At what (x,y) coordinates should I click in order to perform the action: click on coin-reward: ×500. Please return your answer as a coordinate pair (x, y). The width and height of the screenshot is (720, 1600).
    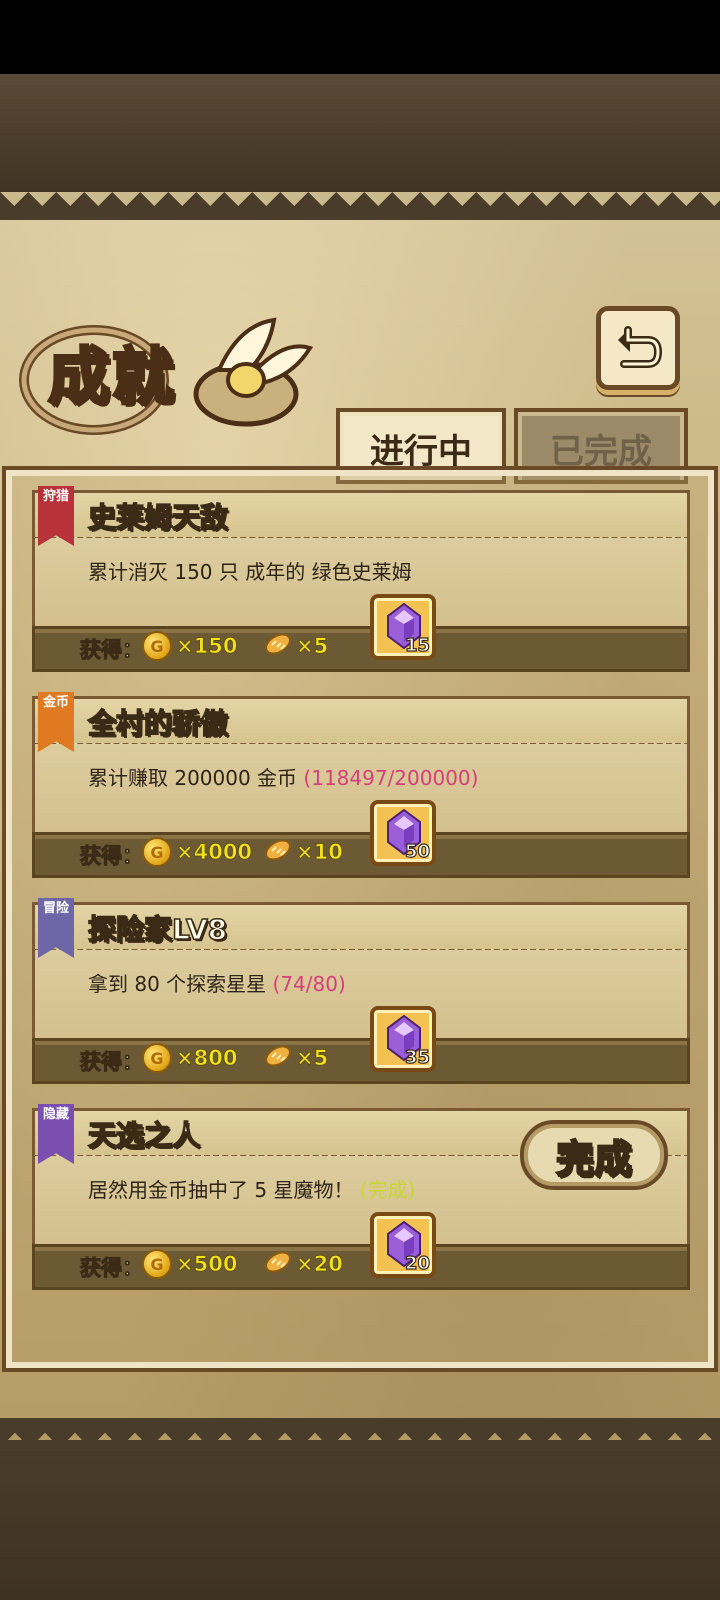
    Looking at the image, I should click on (207, 1264).